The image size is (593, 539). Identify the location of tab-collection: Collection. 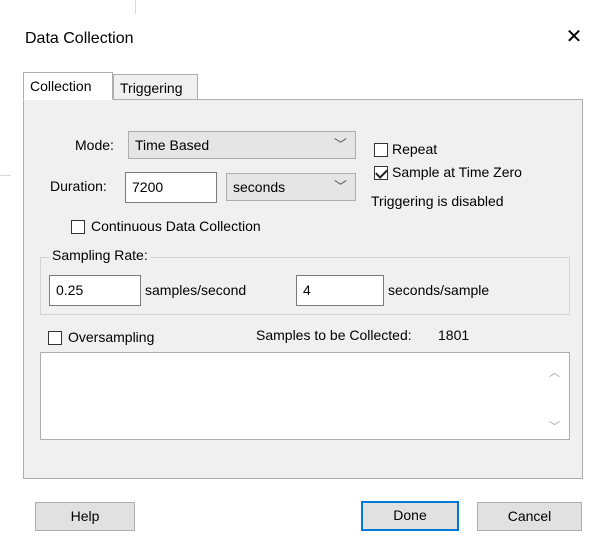
(68, 86).